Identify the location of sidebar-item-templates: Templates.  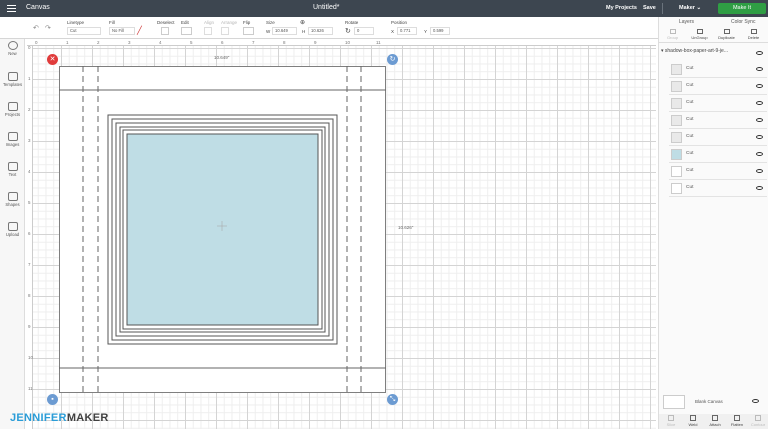
(12, 79).